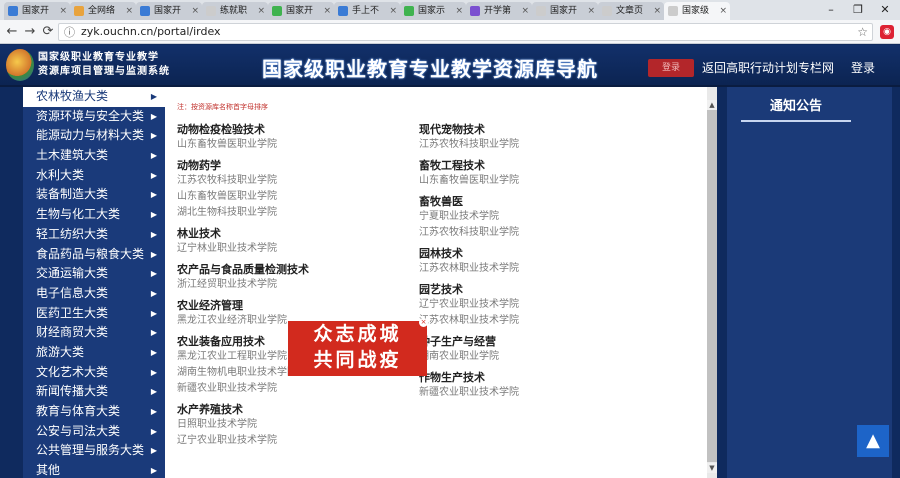  What do you see at coordinates (292, 129) in the screenshot?
I see `resource-major-link: 动物检疫检验技术` at bounding box center [292, 129].